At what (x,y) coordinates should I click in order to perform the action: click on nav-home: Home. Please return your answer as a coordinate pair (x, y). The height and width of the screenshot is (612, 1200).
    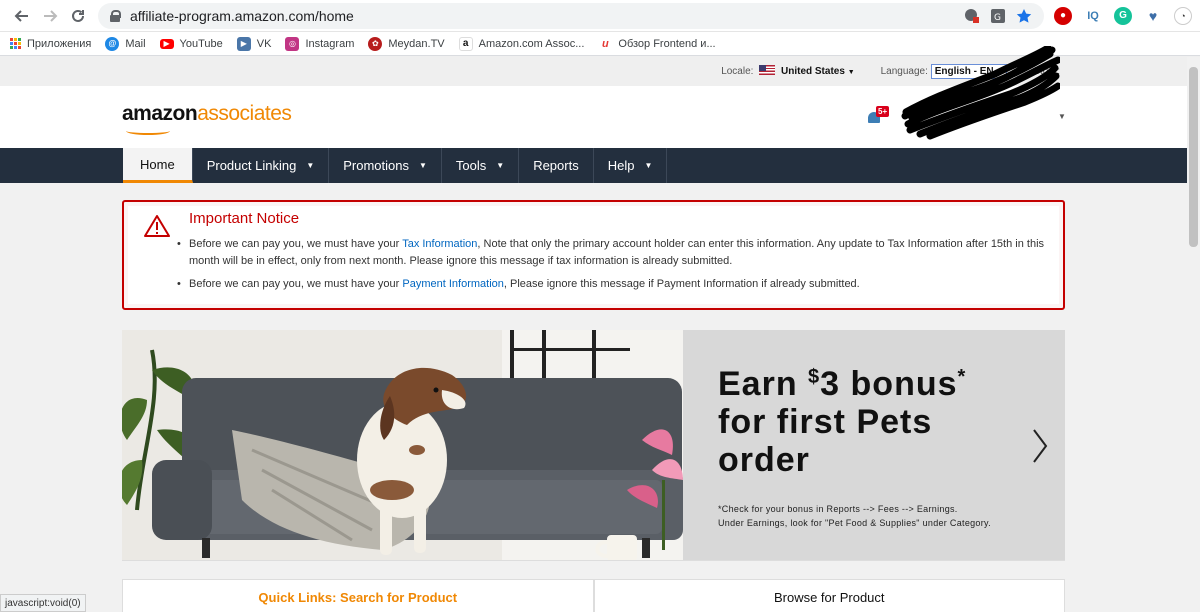
    Looking at the image, I should click on (158, 165).